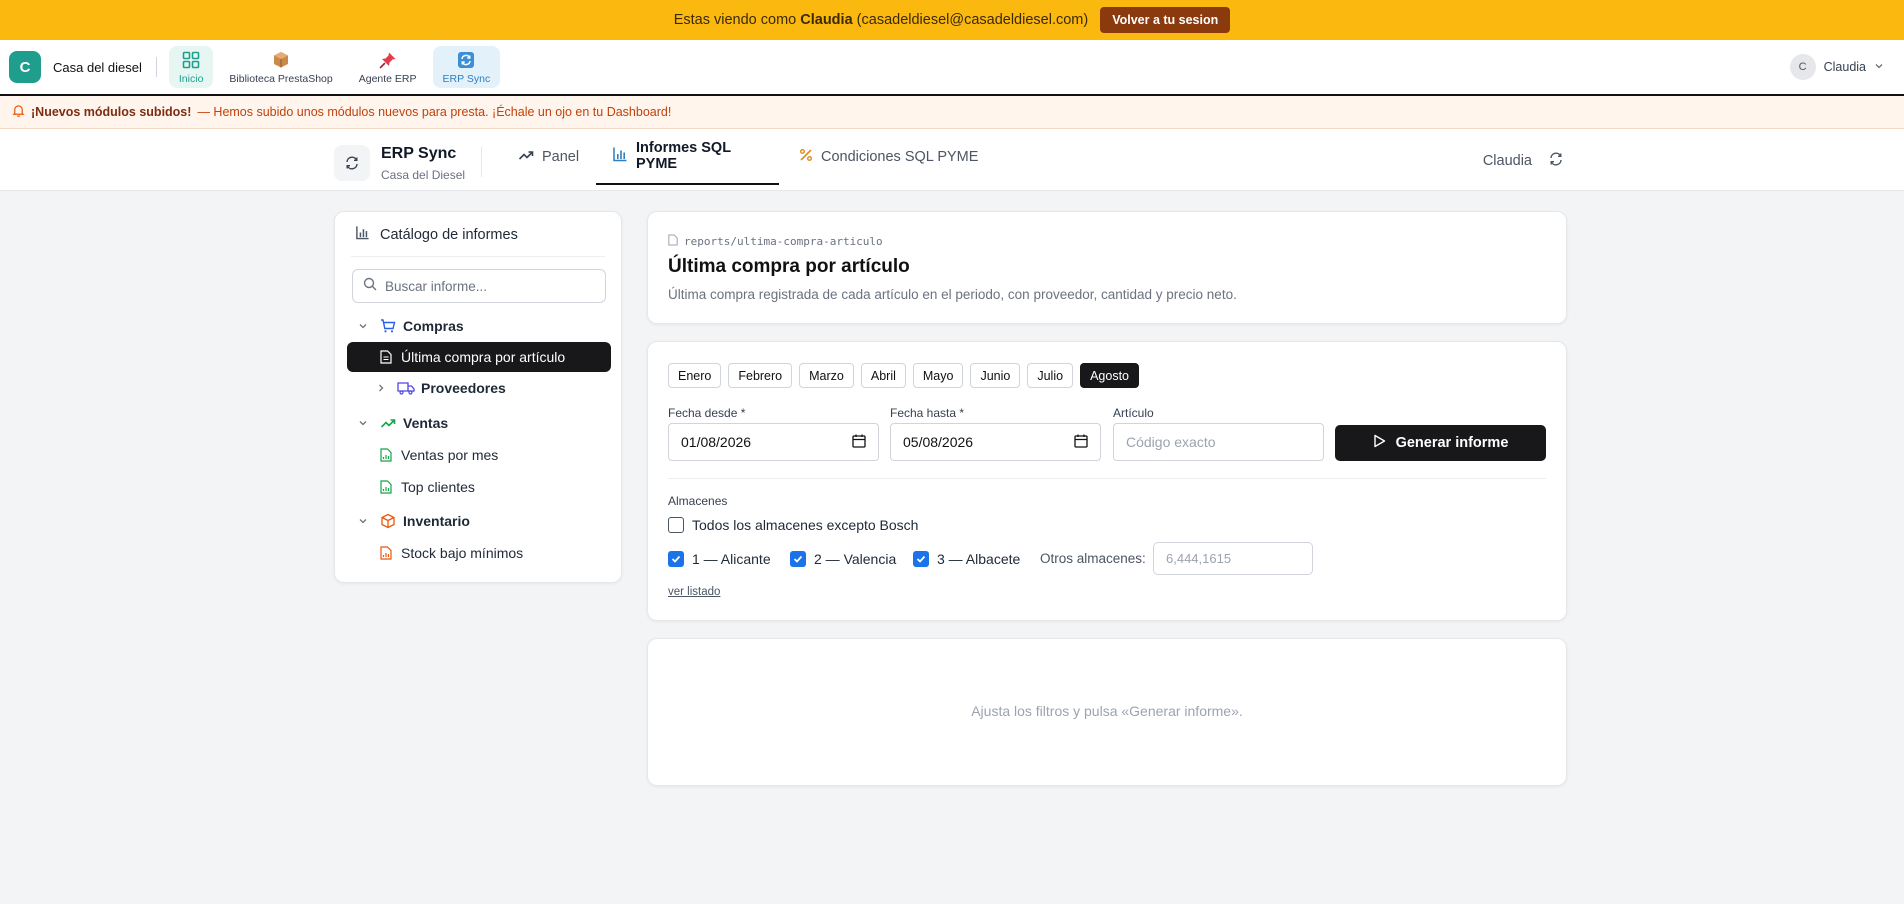  I want to click on search-icon, so click(370, 286).